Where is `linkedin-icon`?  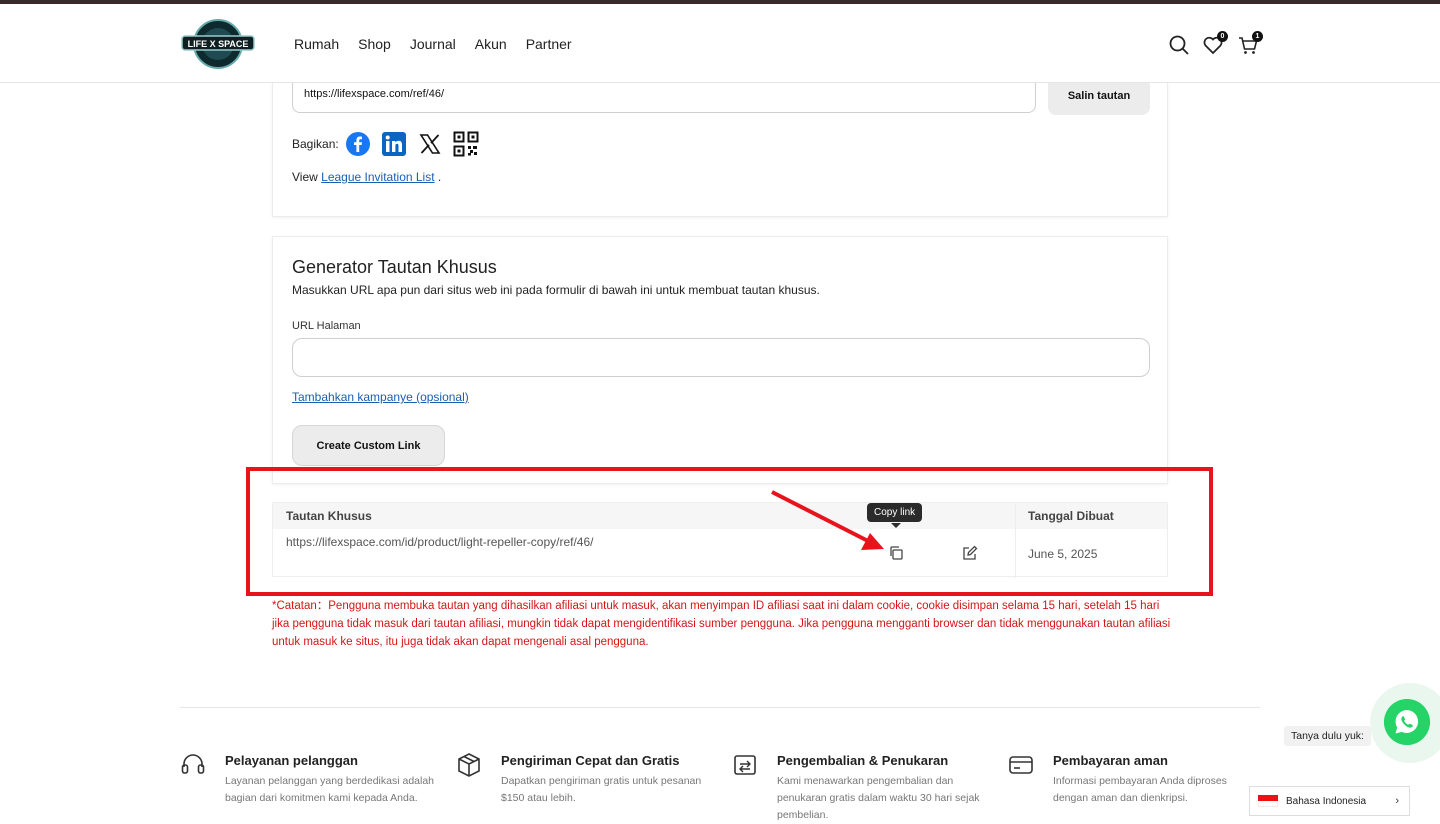
linkedin-icon is located at coordinates (394, 144).